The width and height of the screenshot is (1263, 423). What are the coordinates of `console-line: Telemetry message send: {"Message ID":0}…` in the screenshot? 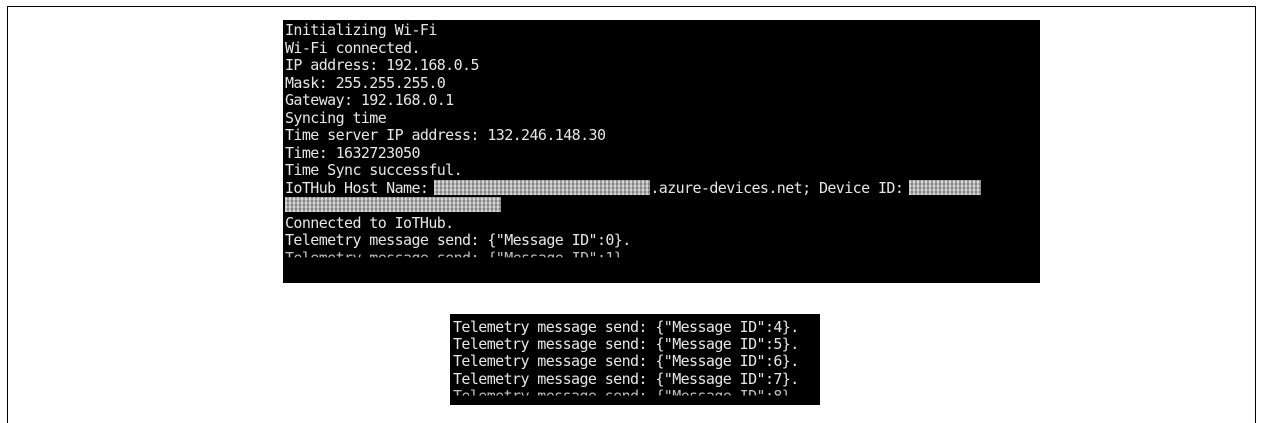 It's located at (458, 240).